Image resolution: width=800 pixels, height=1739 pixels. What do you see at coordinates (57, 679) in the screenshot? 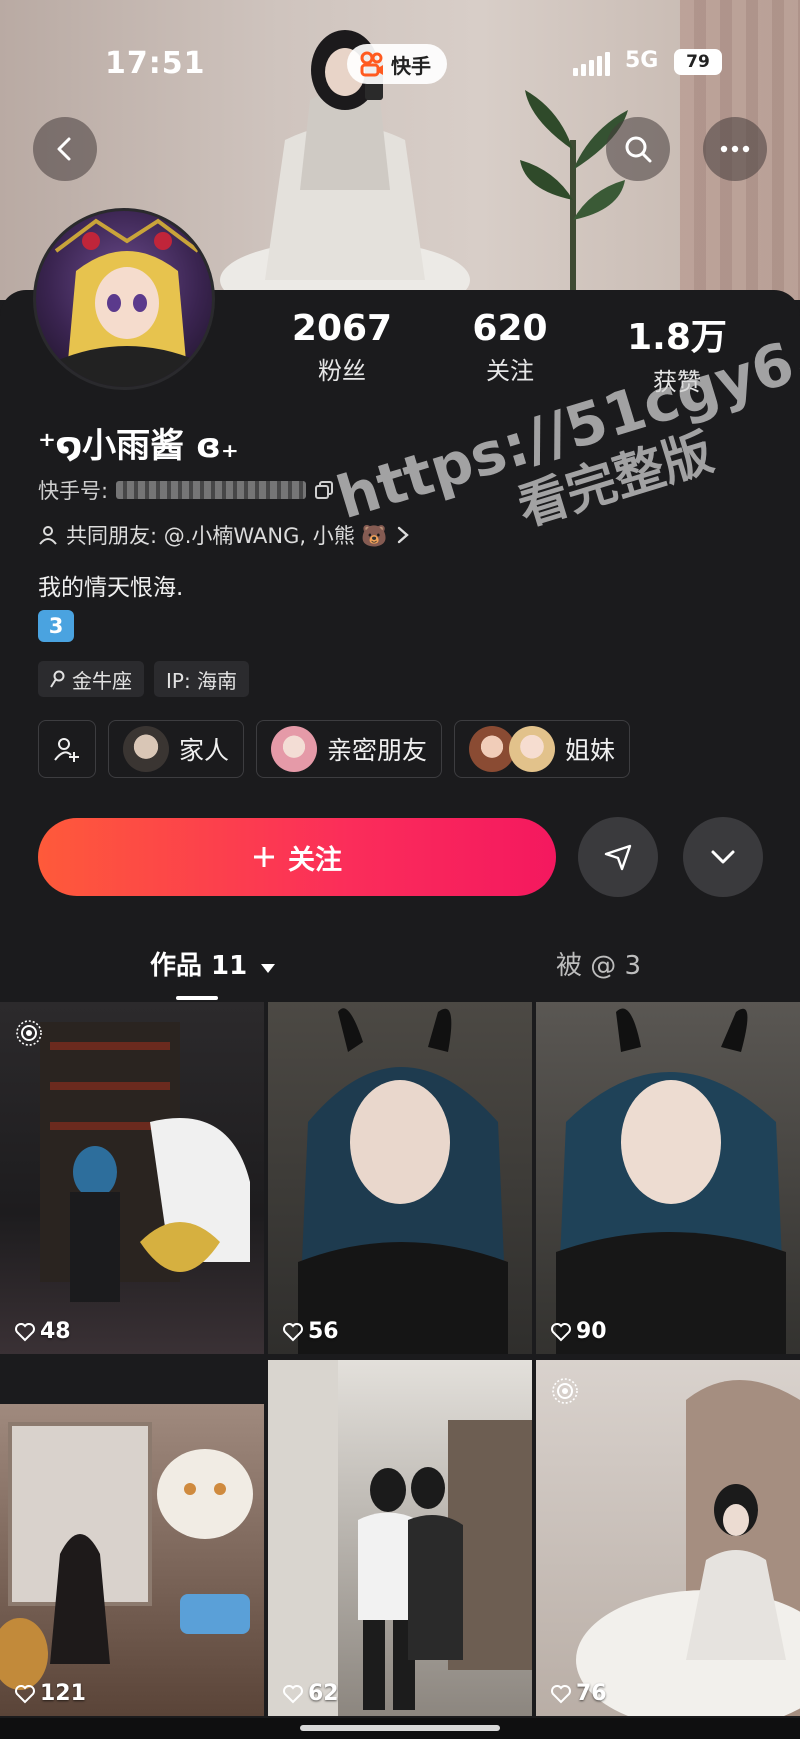
I see `zodiac-icon` at bounding box center [57, 679].